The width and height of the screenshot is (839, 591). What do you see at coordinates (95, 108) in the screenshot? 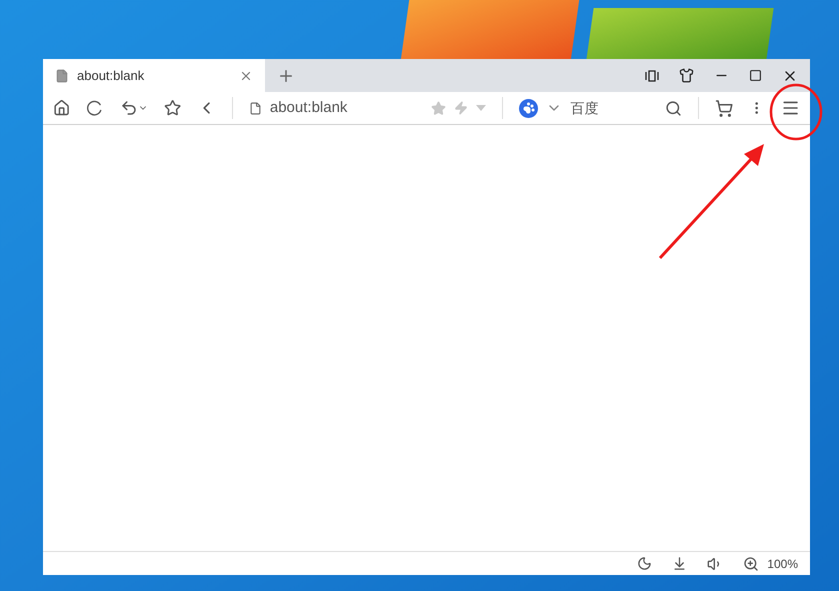
I see `refresh-icon` at bounding box center [95, 108].